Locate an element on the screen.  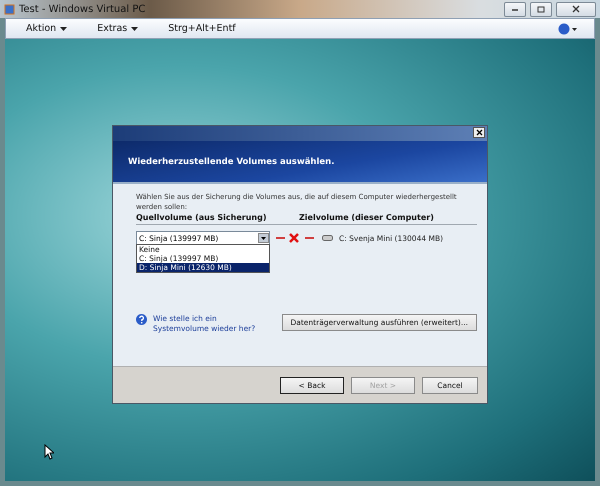
app-icon is located at coordinates (9, 9).